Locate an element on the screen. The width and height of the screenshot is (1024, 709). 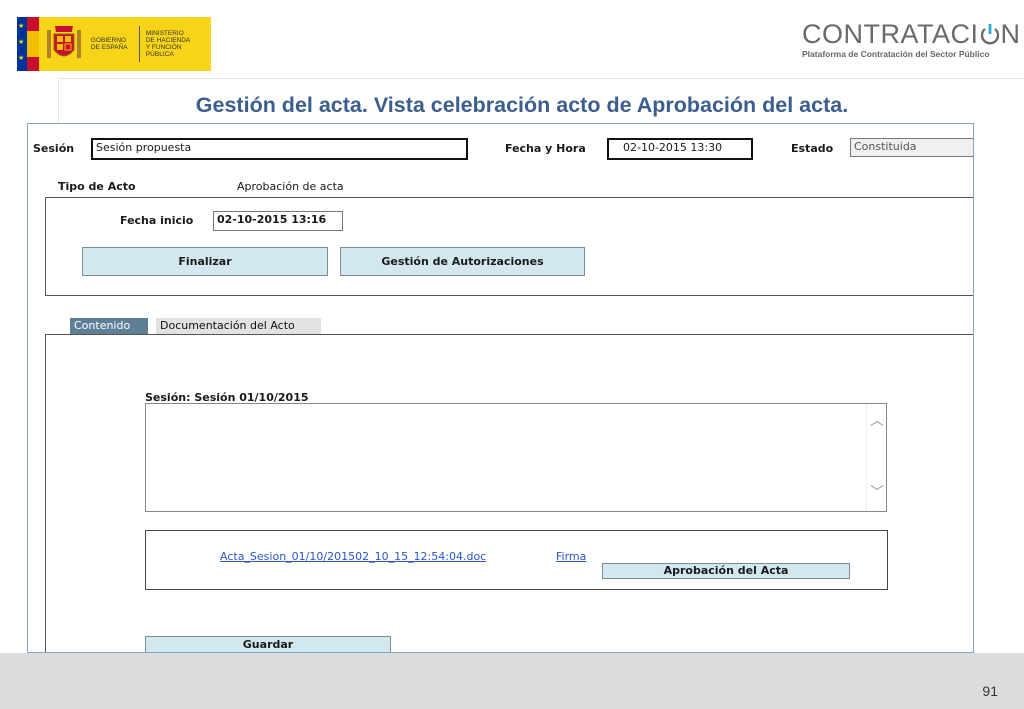
start-date-label: Fecha inicio is located at coordinates (157, 220).